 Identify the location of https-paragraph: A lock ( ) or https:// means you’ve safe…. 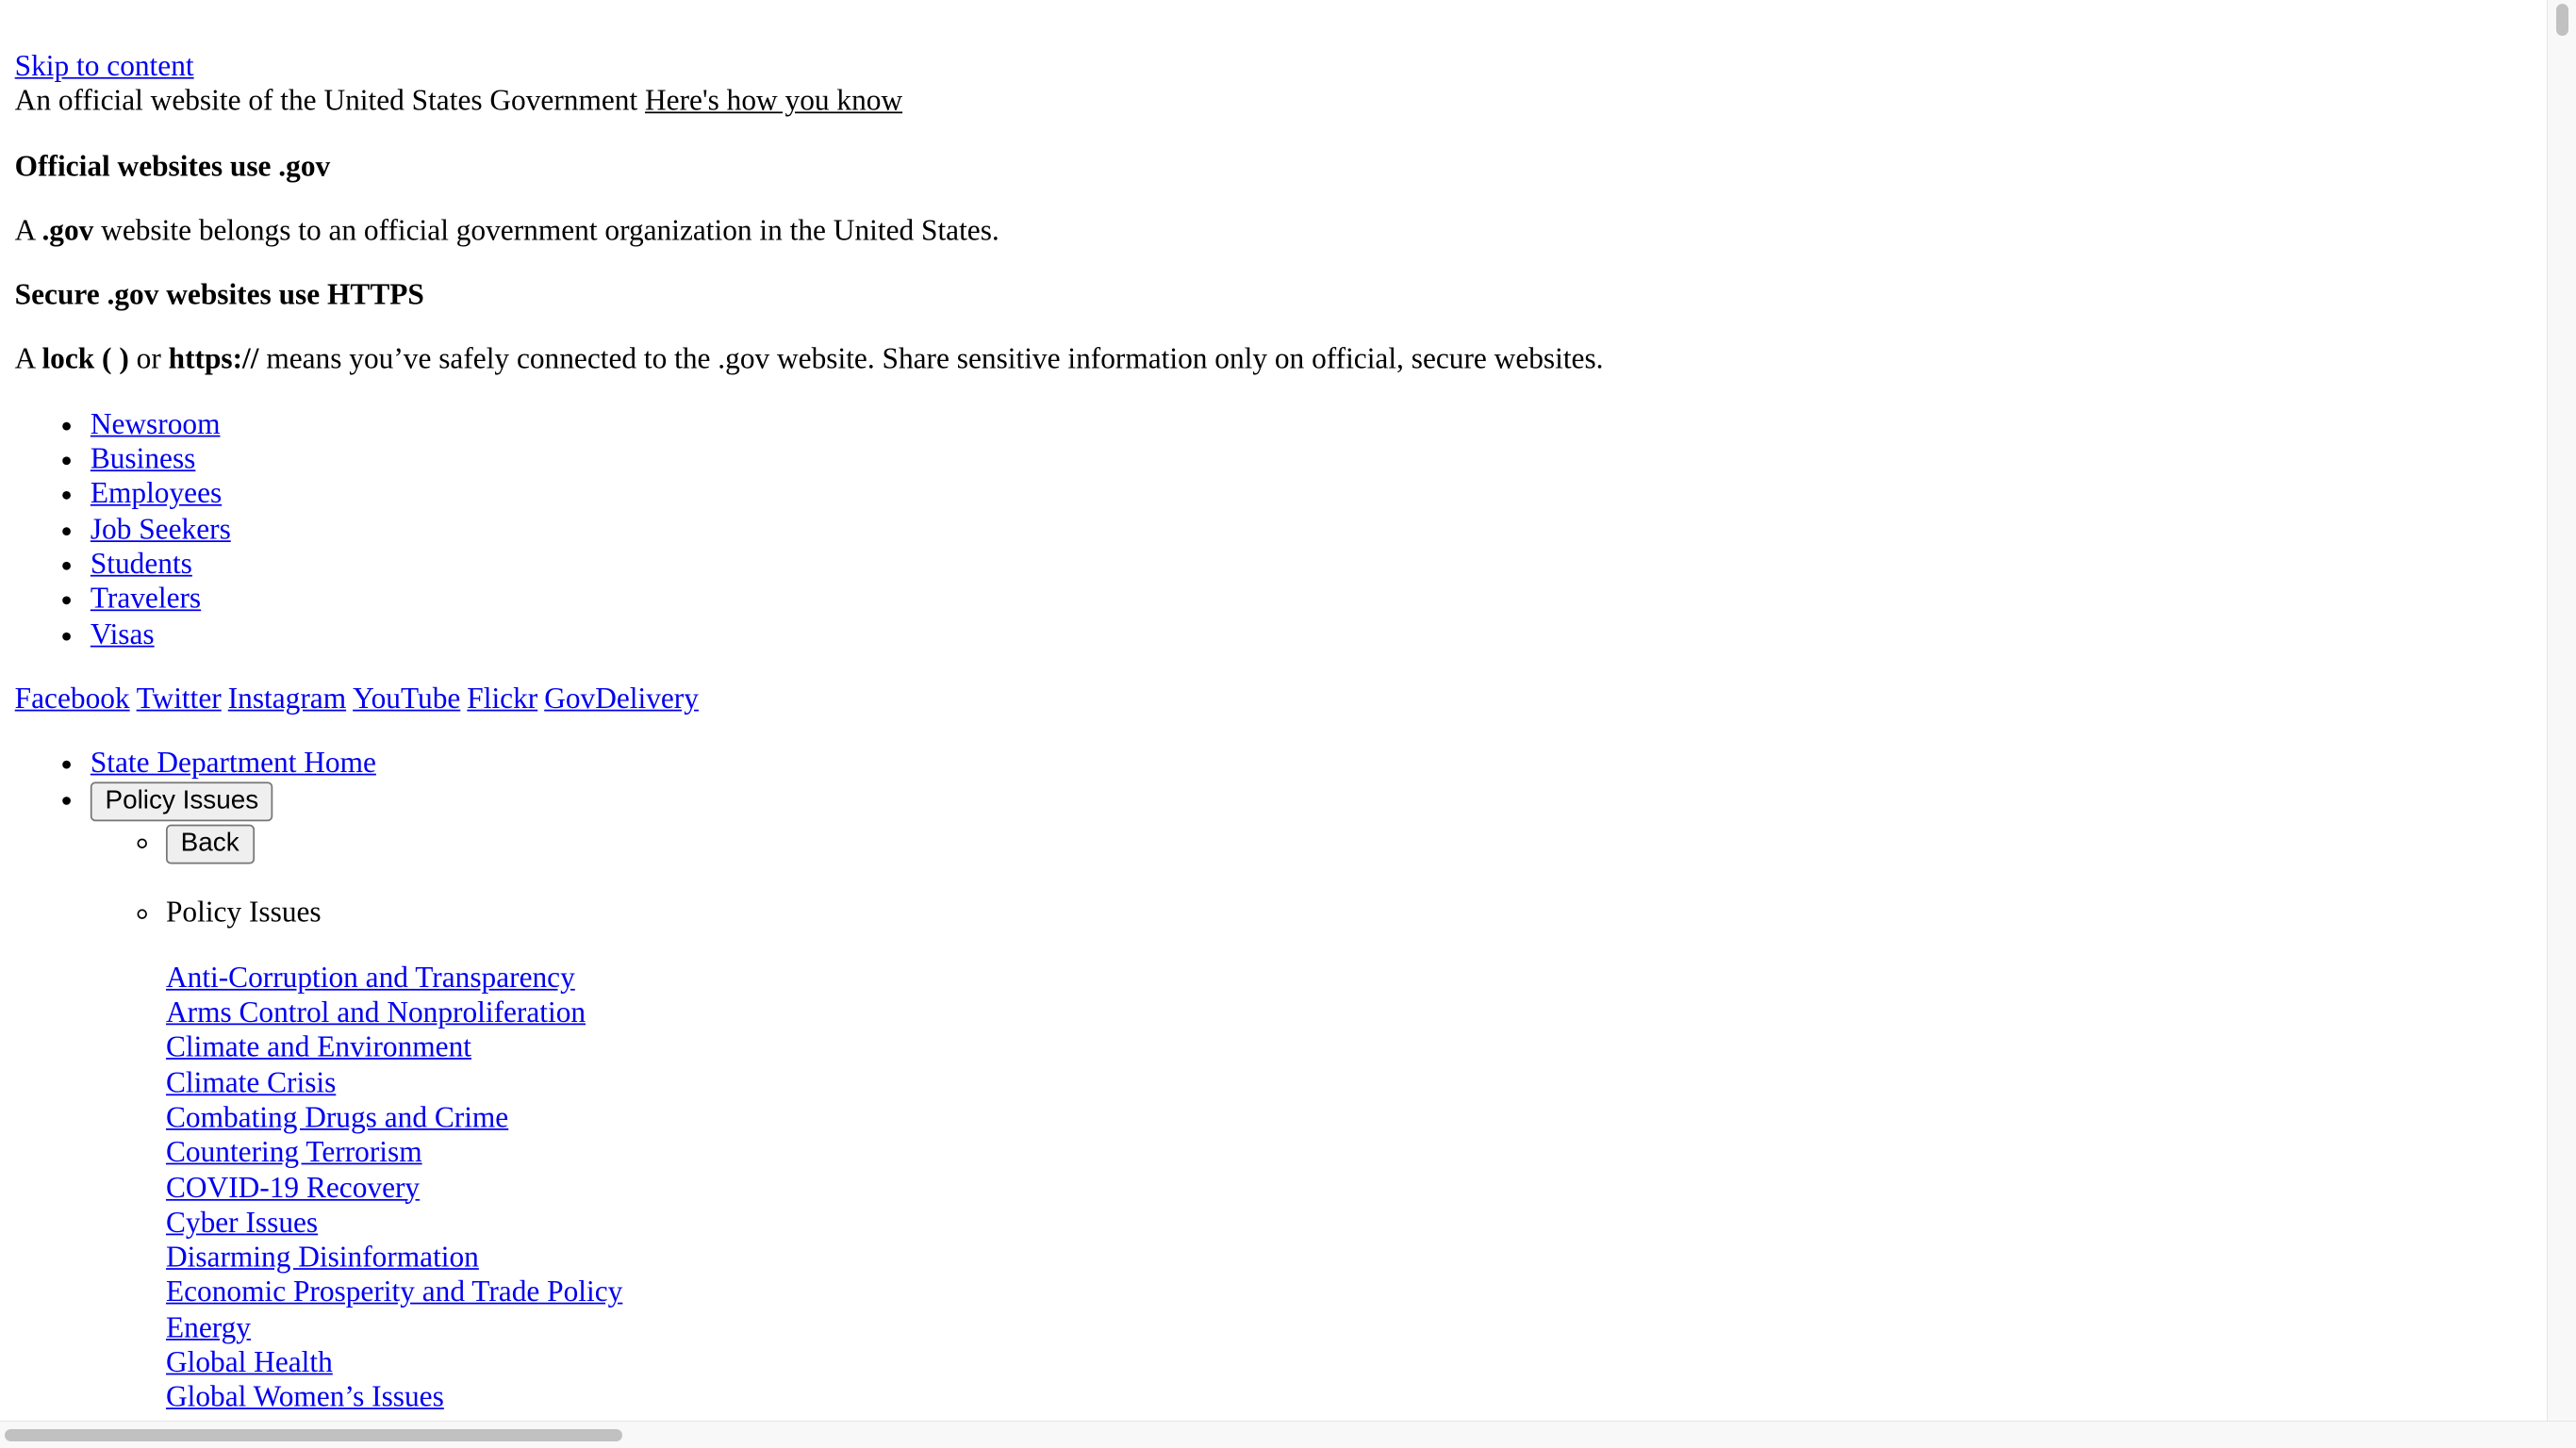
(1273, 359).